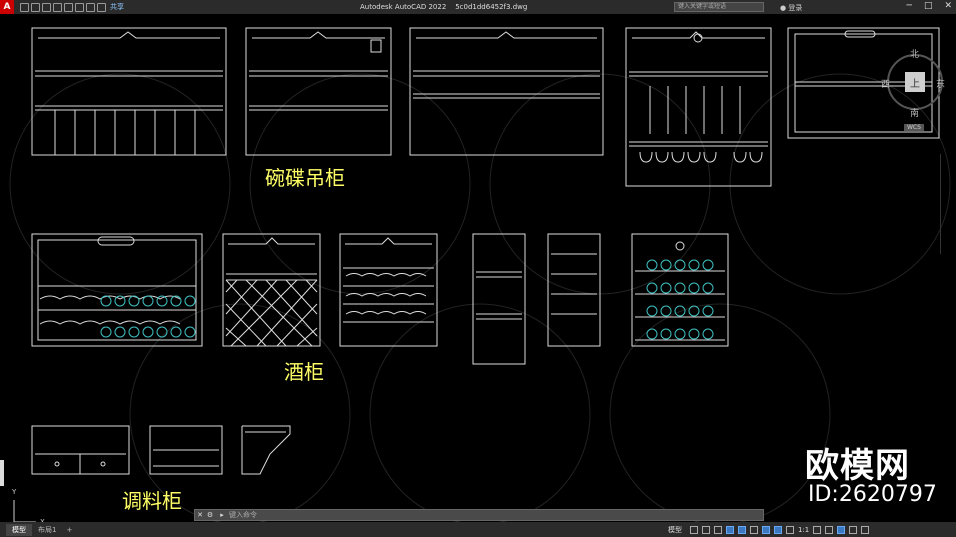 The height and width of the screenshot is (537, 956). What do you see at coordinates (90, 7) in the screenshot?
I see `redo-icon` at bounding box center [90, 7].